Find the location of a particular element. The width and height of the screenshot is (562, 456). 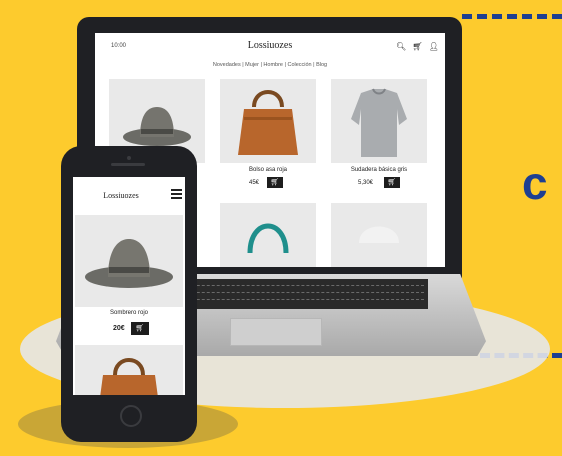

product-tile-sweater is located at coordinates (379, 121).